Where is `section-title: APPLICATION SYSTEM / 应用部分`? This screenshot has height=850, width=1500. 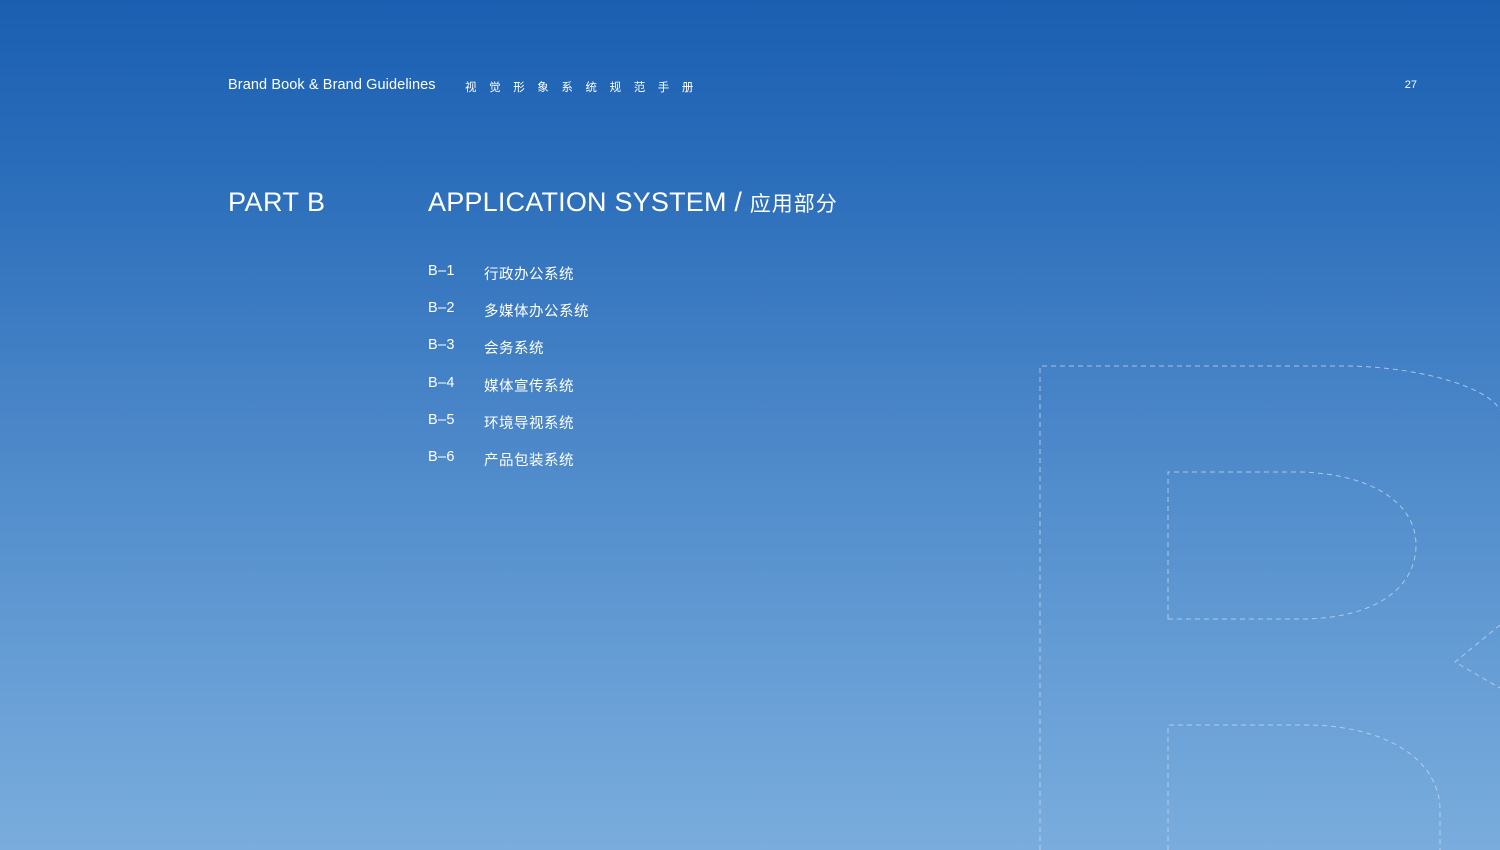 section-title: APPLICATION SYSTEM / 应用部分 is located at coordinates (633, 202).